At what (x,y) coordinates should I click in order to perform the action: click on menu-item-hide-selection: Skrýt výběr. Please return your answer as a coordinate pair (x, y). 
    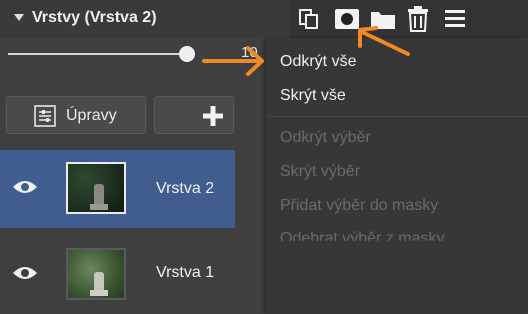
    Looking at the image, I should click on (320, 171).